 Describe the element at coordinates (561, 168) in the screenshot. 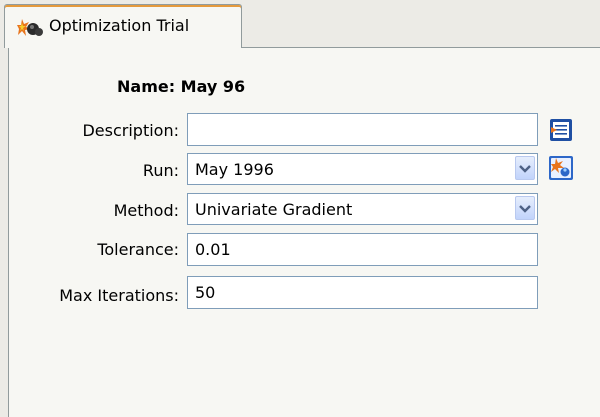

I see `run-manager-icon` at that location.